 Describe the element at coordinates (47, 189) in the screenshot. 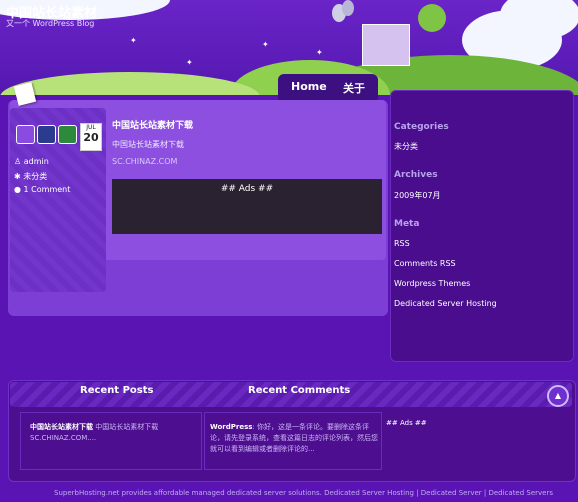

I see `post-comments-label: 1 Comment` at that location.